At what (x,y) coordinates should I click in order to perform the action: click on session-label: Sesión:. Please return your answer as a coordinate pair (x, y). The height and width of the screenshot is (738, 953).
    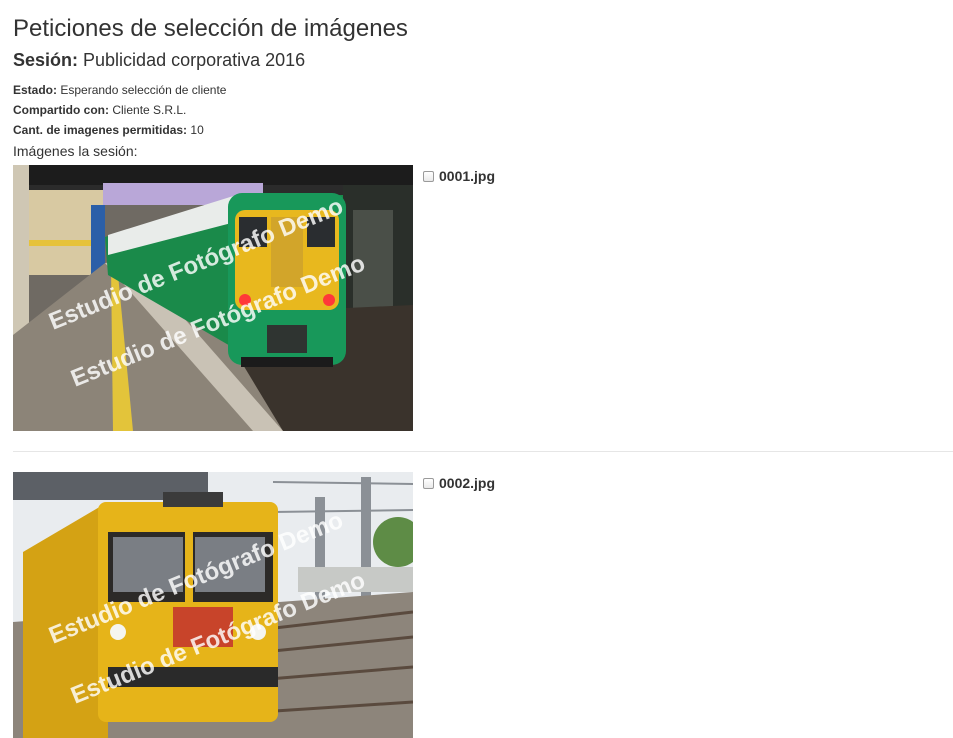
    Looking at the image, I should click on (46, 60).